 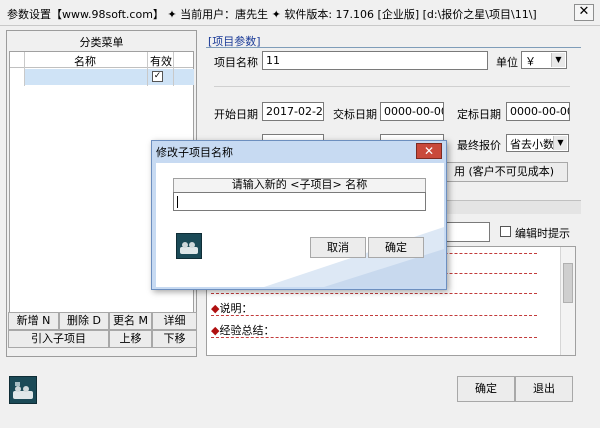 I want to click on note-label: ◆说明：, so click(x=232, y=308).